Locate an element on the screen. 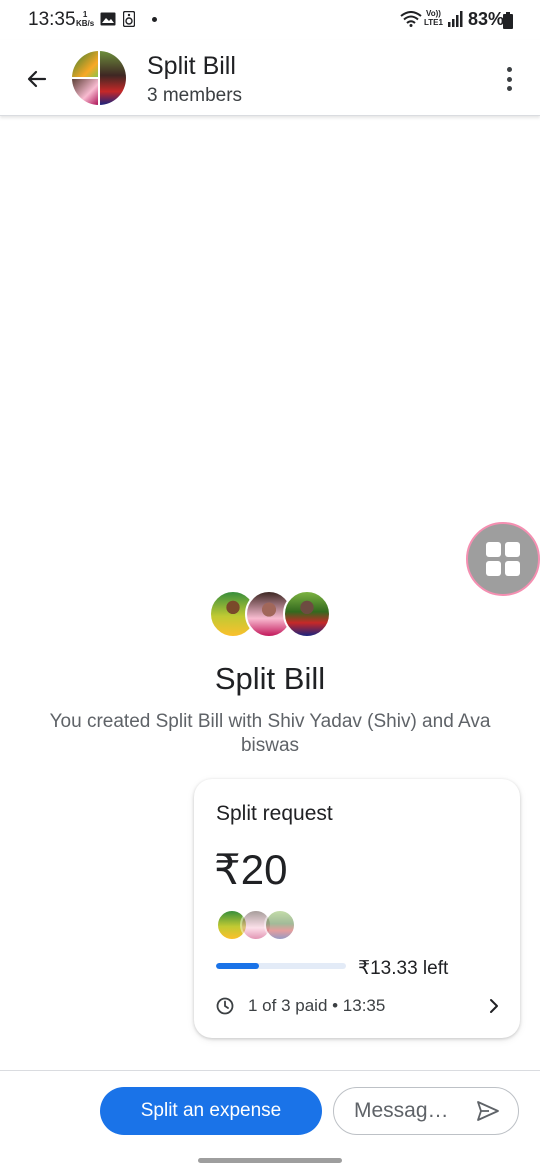  payer-avatars is located at coordinates (261, 926).